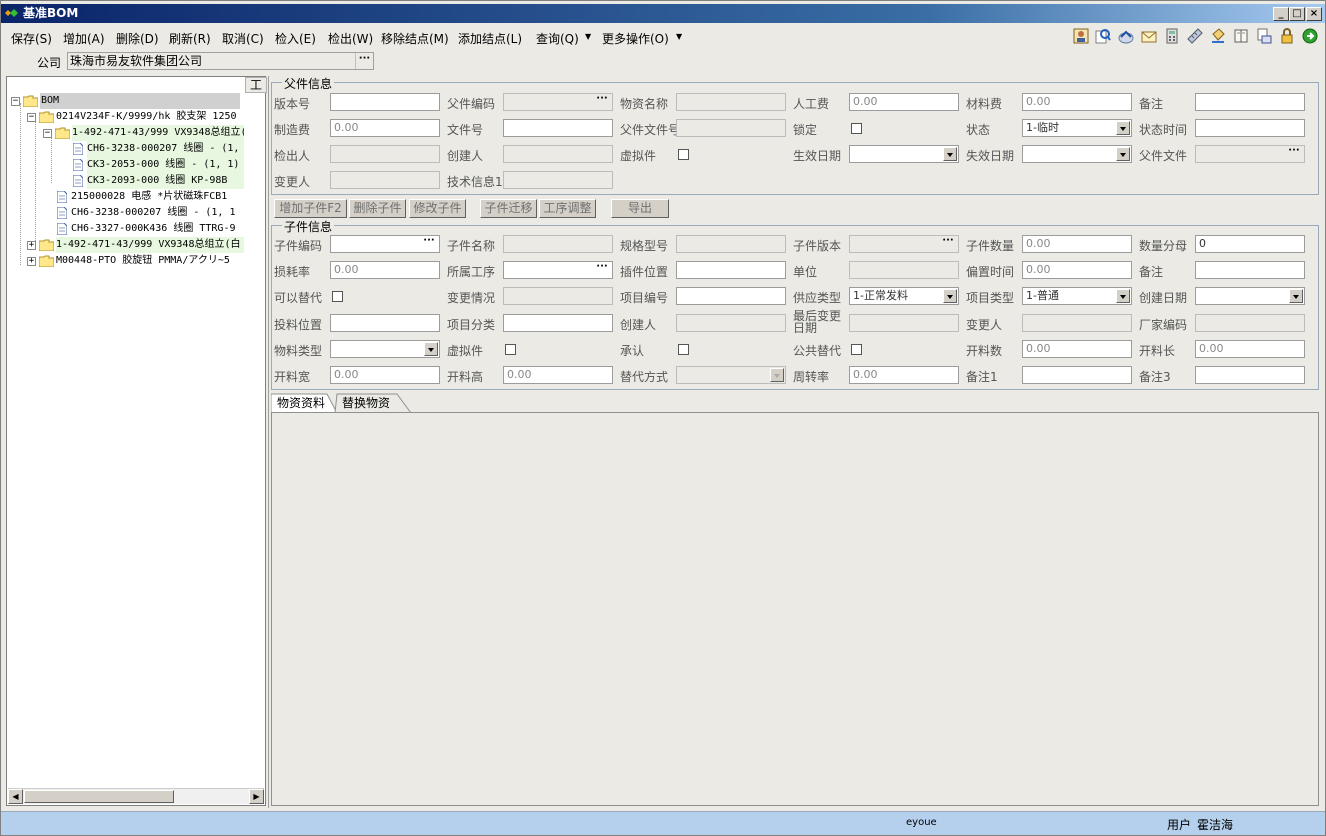 The image size is (1326, 836). Describe the element at coordinates (1281, 14) in the screenshot. I see `minimize-button: _` at that location.